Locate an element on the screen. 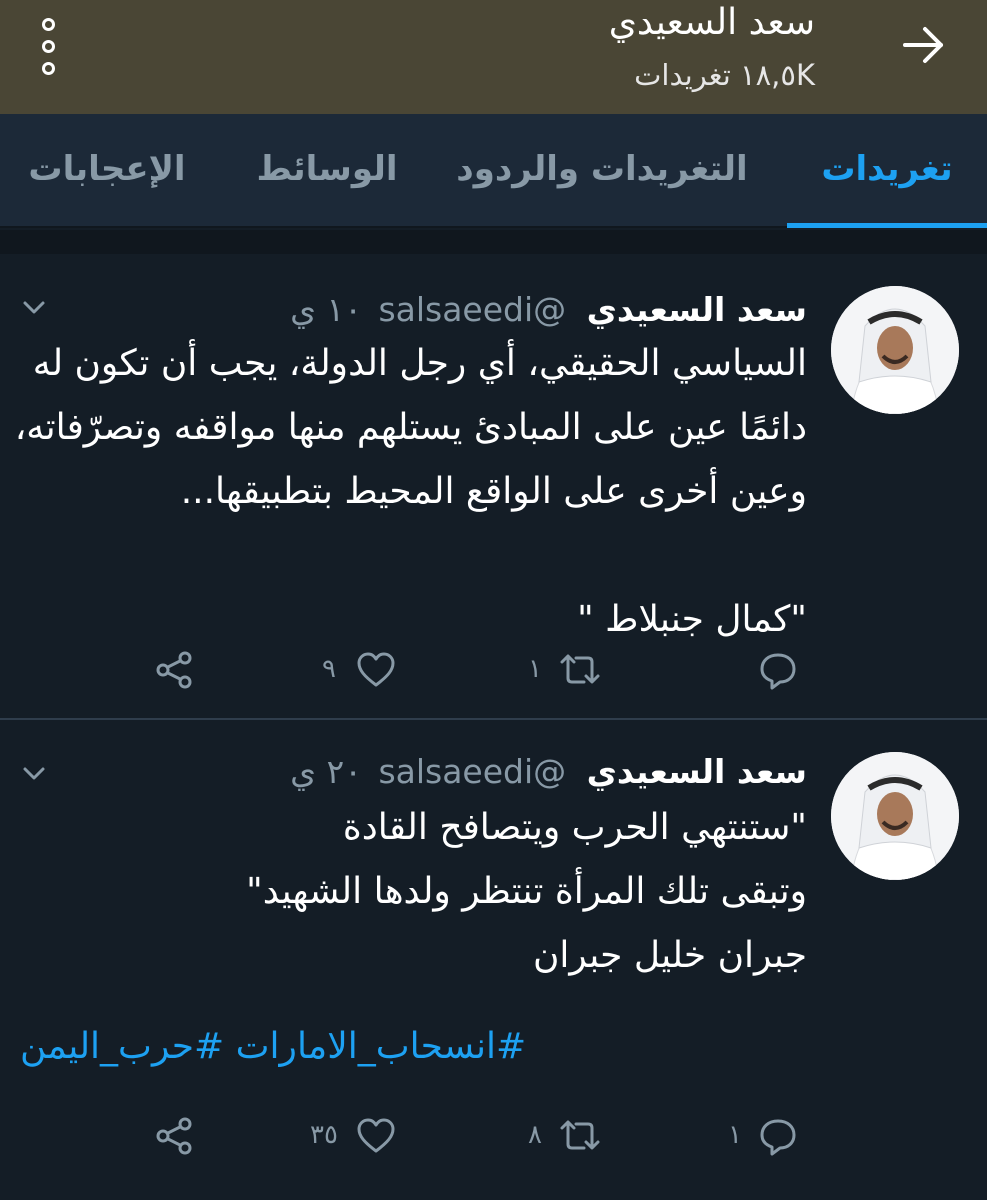  tweet-header: سعد السعيدي @salsaeedi ٢٠ ي is located at coordinates (548, 771).